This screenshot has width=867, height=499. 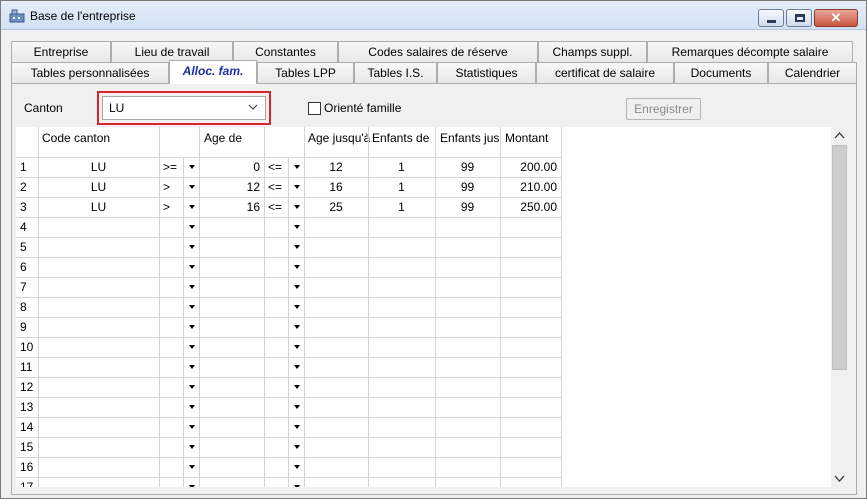 I want to click on tab-calendrier: Calendrier, so click(x=812, y=72).